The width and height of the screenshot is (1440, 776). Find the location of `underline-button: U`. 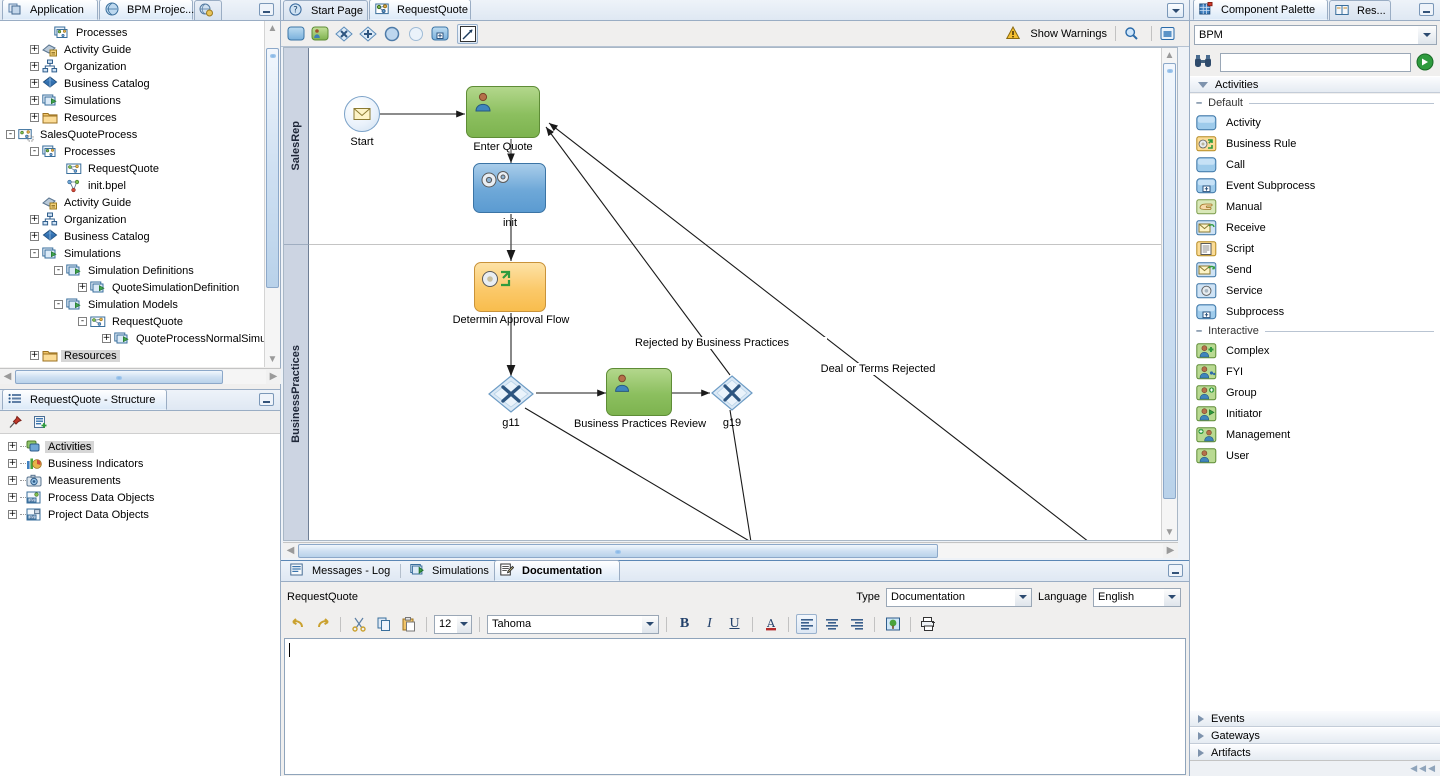

underline-button: U is located at coordinates (734, 624).